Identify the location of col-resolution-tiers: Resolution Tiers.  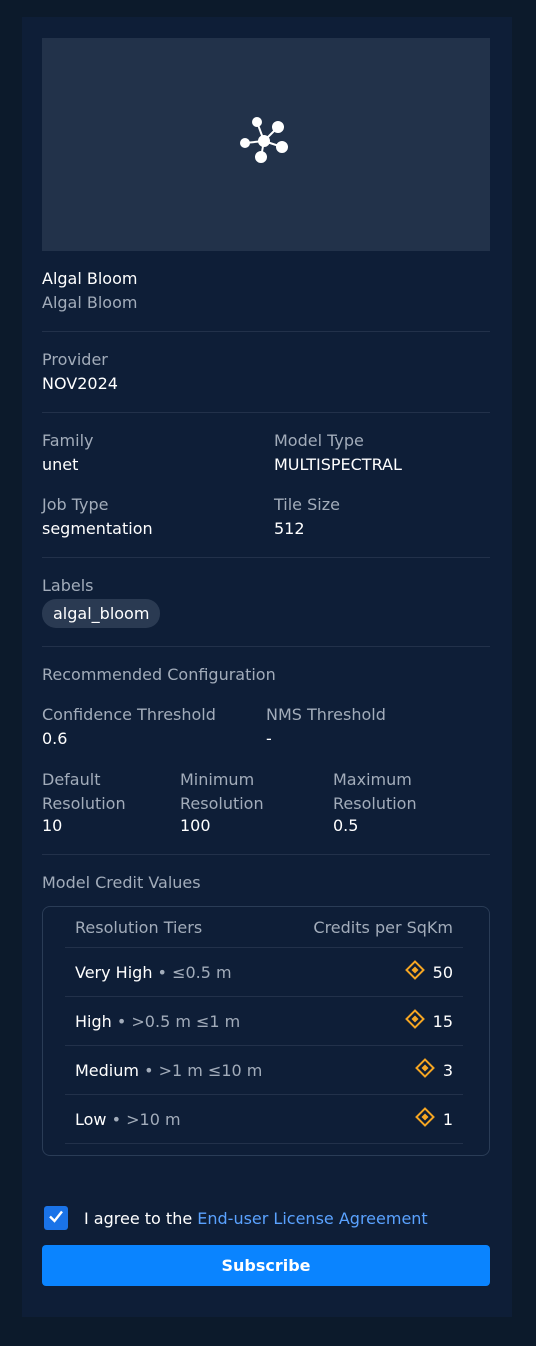
(139, 927).